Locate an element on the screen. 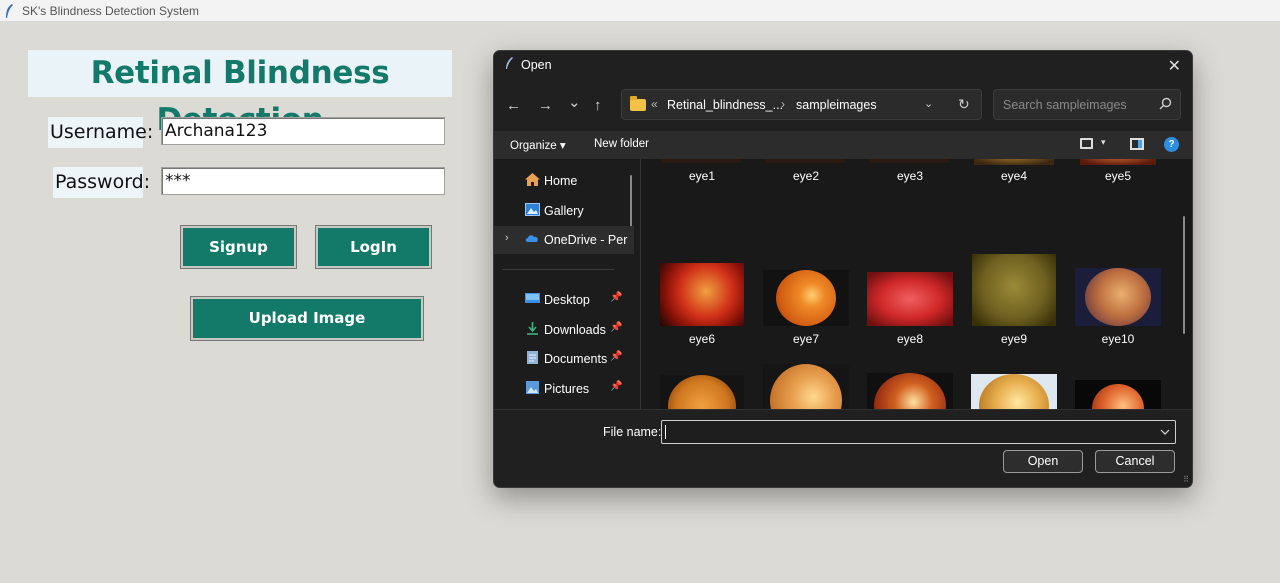  sidebar-item-label: Gallery is located at coordinates (564, 211).